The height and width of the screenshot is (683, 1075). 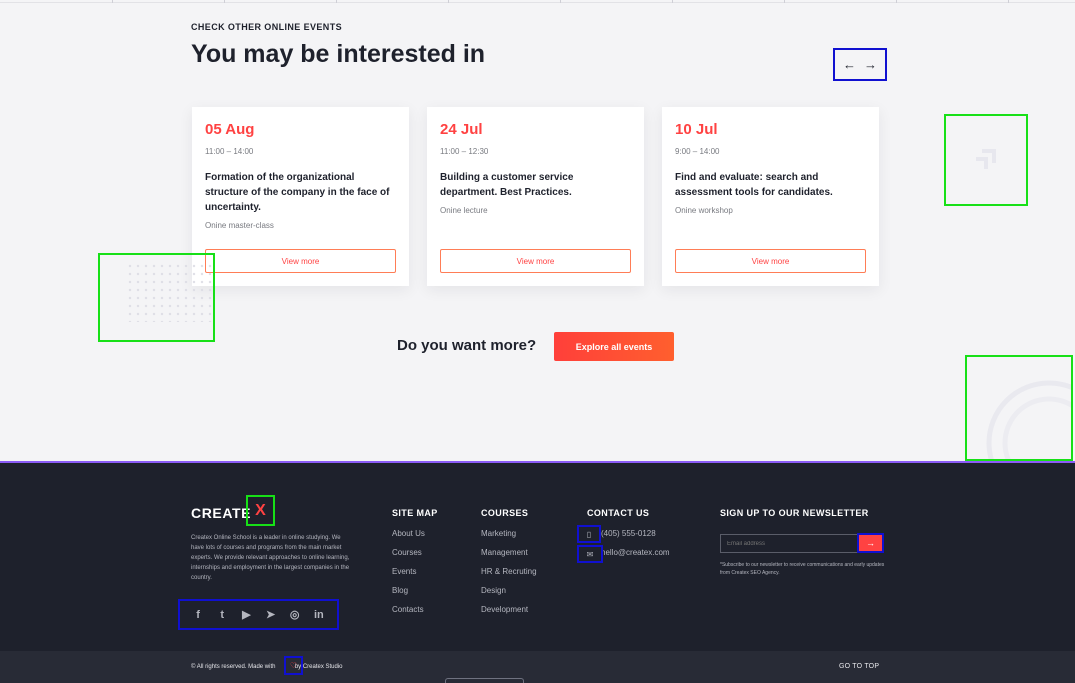 What do you see at coordinates (239, 225) in the screenshot?
I see `event-type: Onine master-class` at bounding box center [239, 225].